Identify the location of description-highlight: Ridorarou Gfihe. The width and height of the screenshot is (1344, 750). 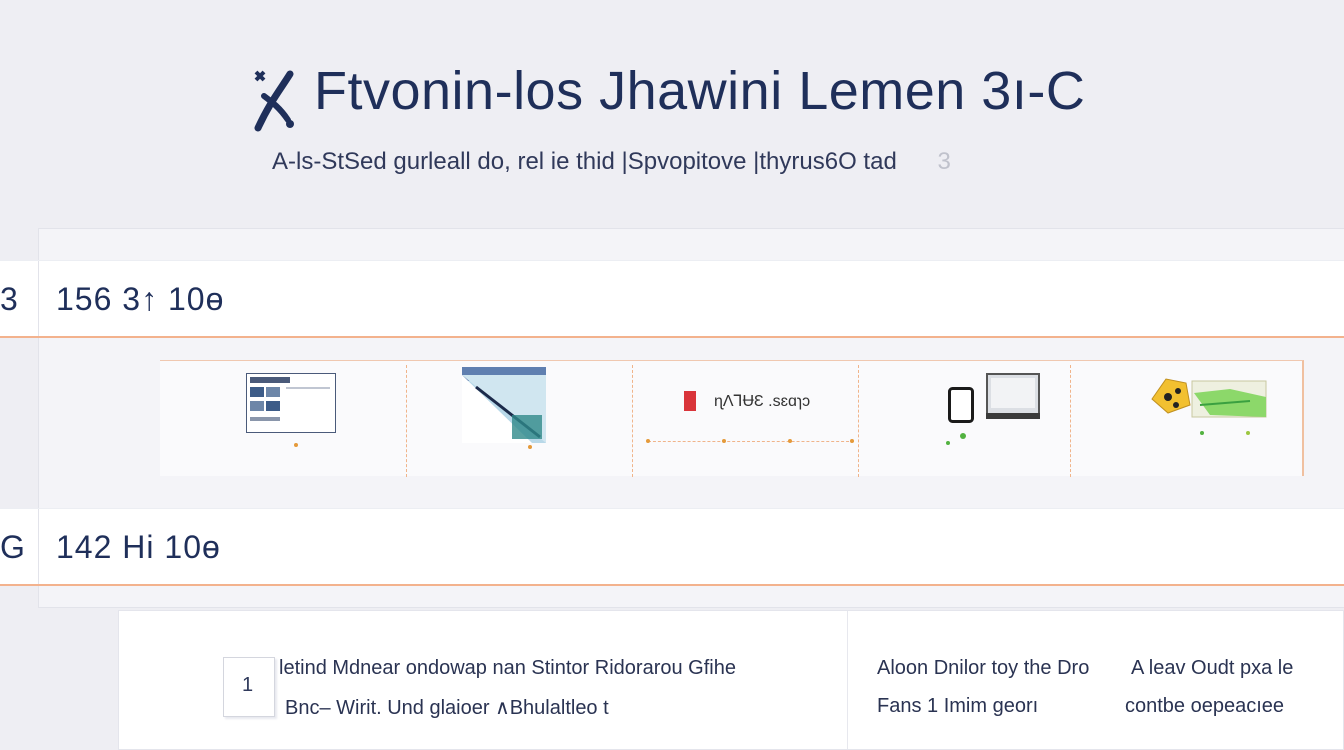
(665, 668).